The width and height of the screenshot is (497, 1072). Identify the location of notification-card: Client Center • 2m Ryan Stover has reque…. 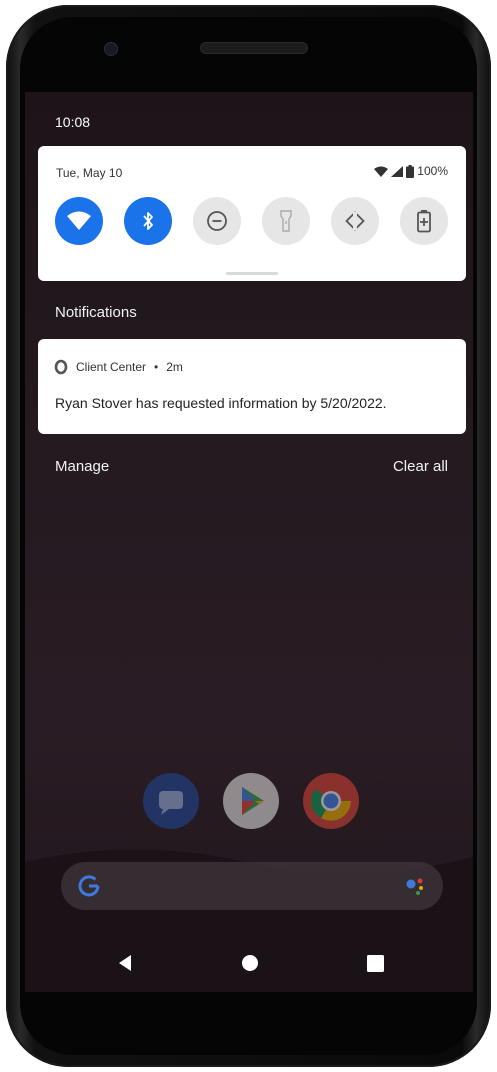
(252, 386).